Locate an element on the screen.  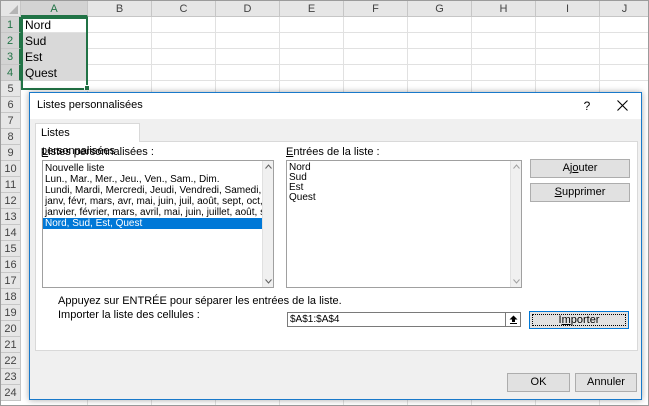
list-entries-label: Entrées de la liste : is located at coordinates (333, 152).